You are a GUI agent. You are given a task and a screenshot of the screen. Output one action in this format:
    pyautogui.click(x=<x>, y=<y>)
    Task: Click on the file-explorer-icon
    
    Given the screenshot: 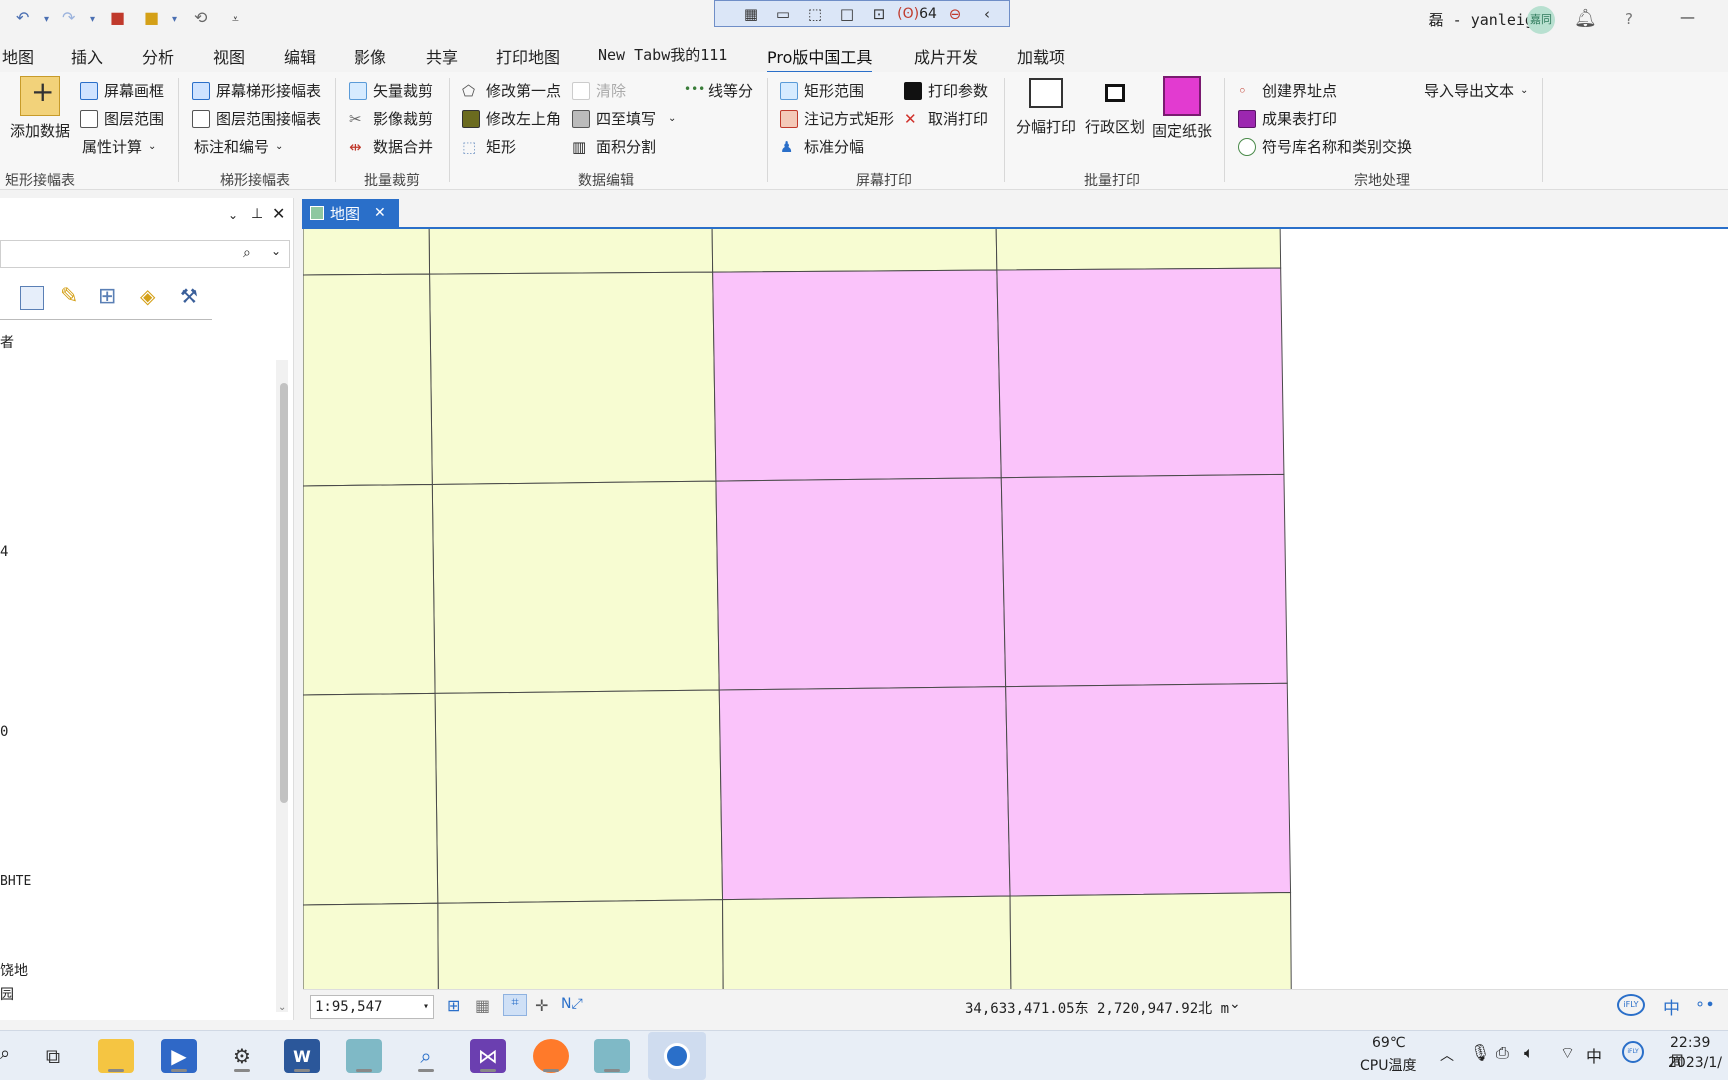 What is the action you would take?
    pyautogui.click(x=116, y=1056)
    